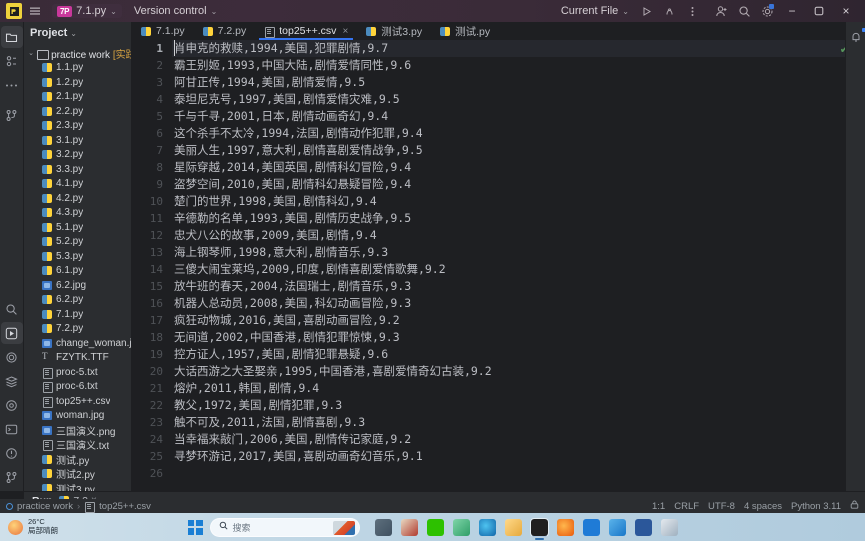 The height and width of the screenshot is (541, 865). What do you see at coordinates (77, 184) in the screenshot?
I see `tree-node-file: 4.1.py` at bounding box center [77, 184].